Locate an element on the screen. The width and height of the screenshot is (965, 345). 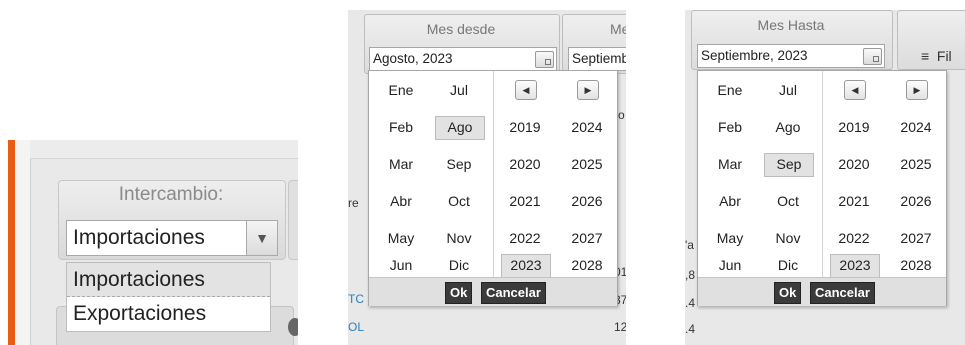
mes-hasta-label: Mes Hasta is located at coordinates (791, 25).